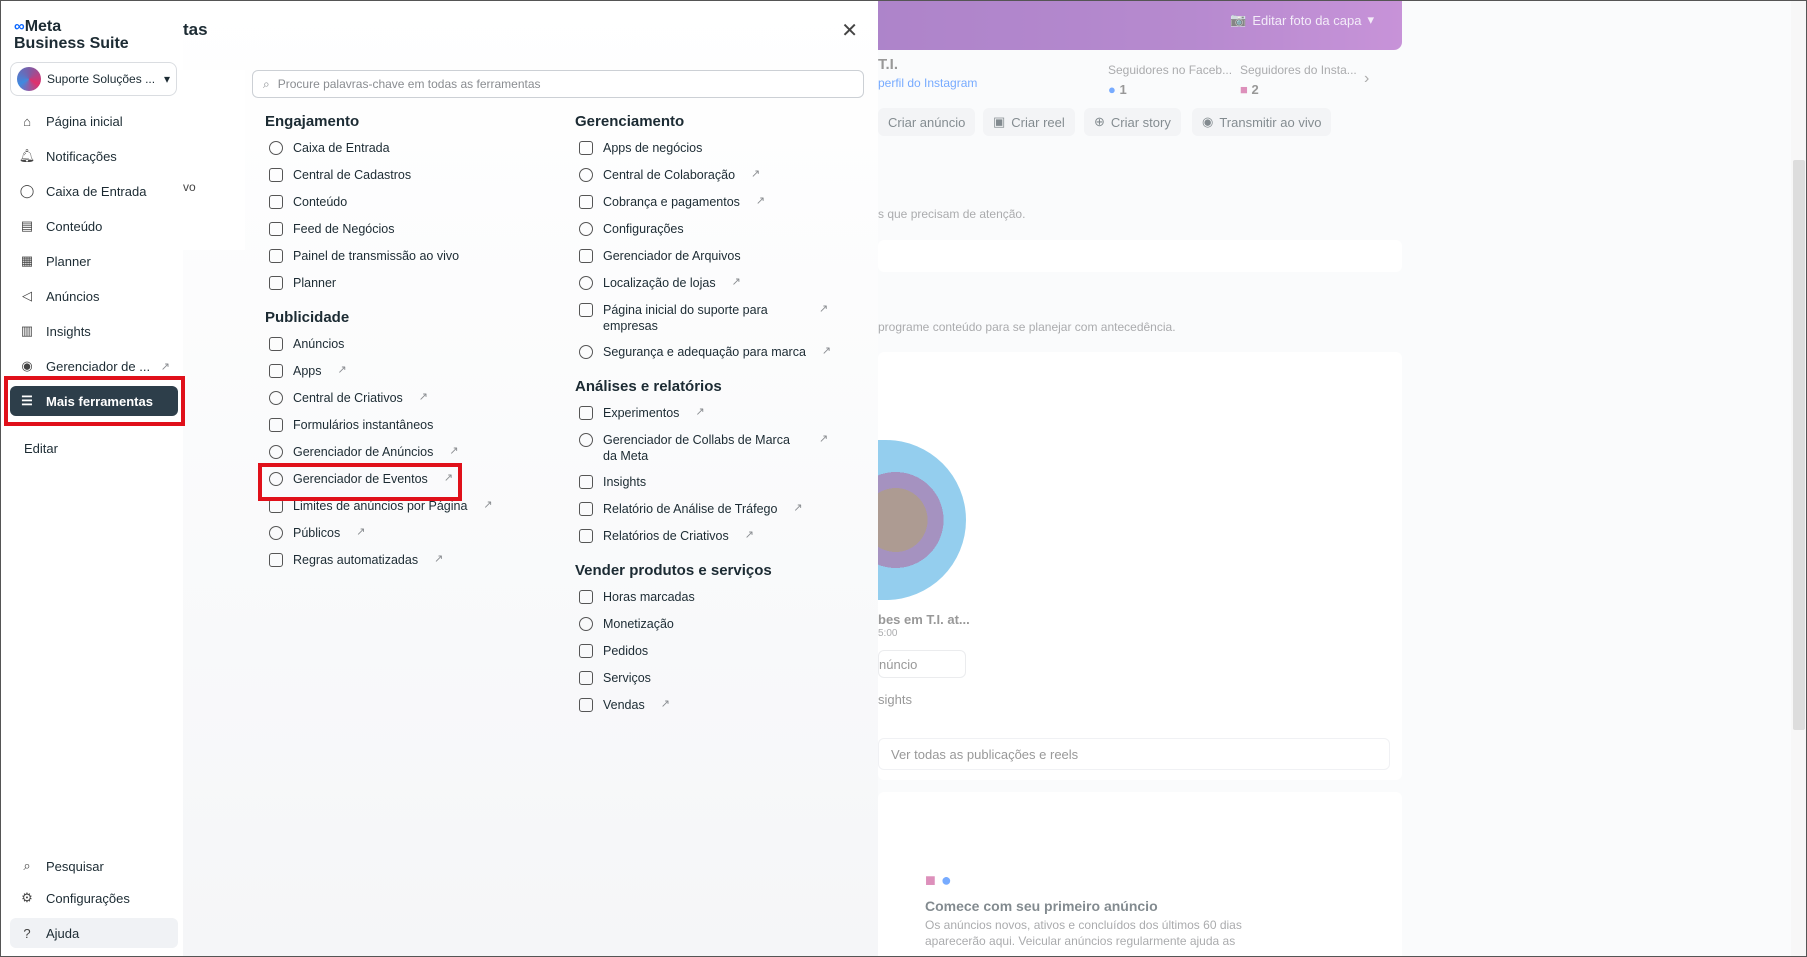 This screenshot has width=1807, height=957. I want to click on sidebar-item-settings: ⚙ Configurações, so click(94, 898).